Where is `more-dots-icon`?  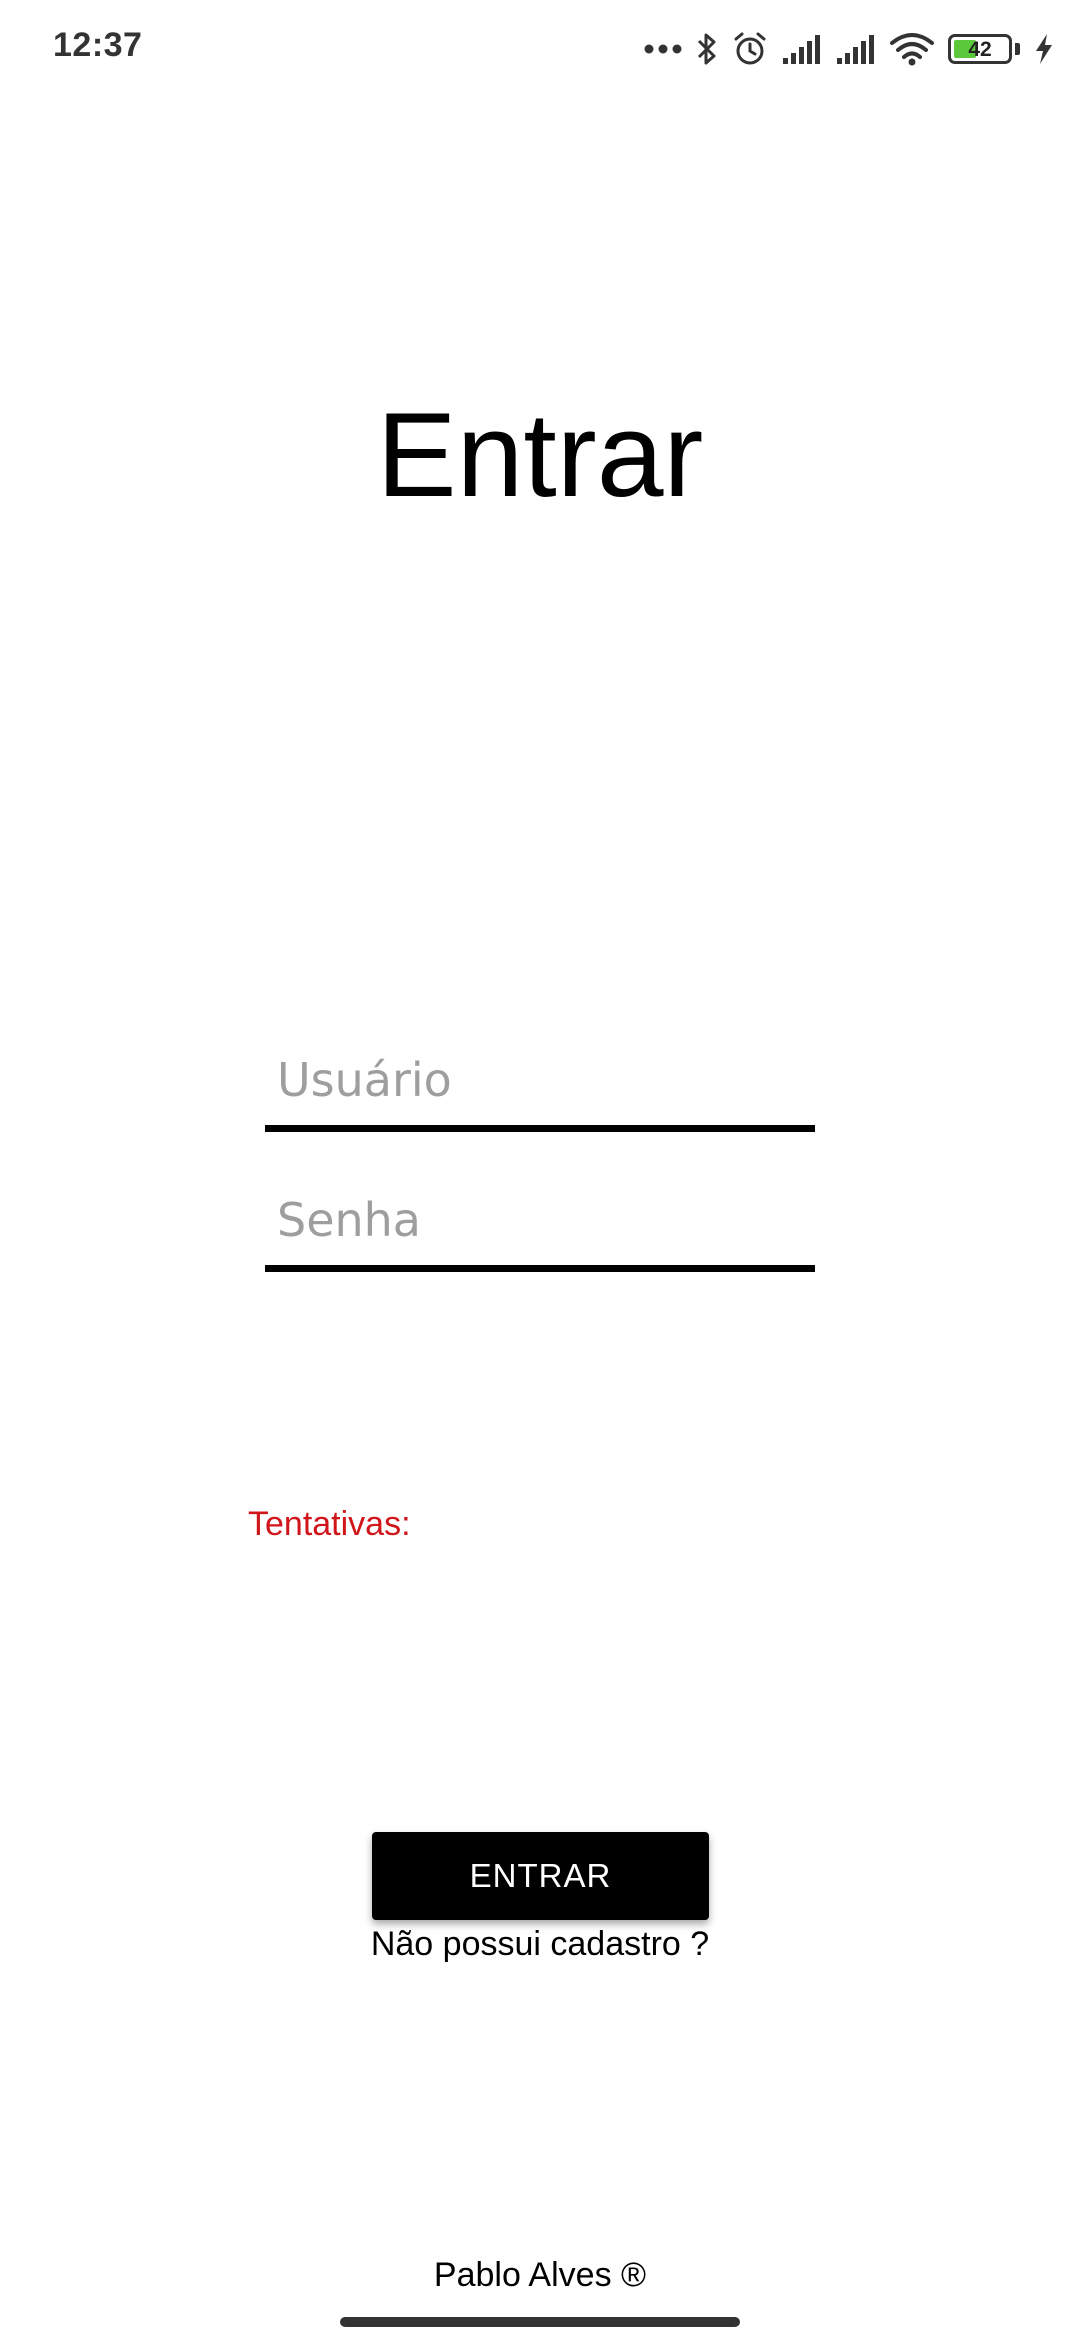 more-dots-icon is located at coordinates (663, 49).